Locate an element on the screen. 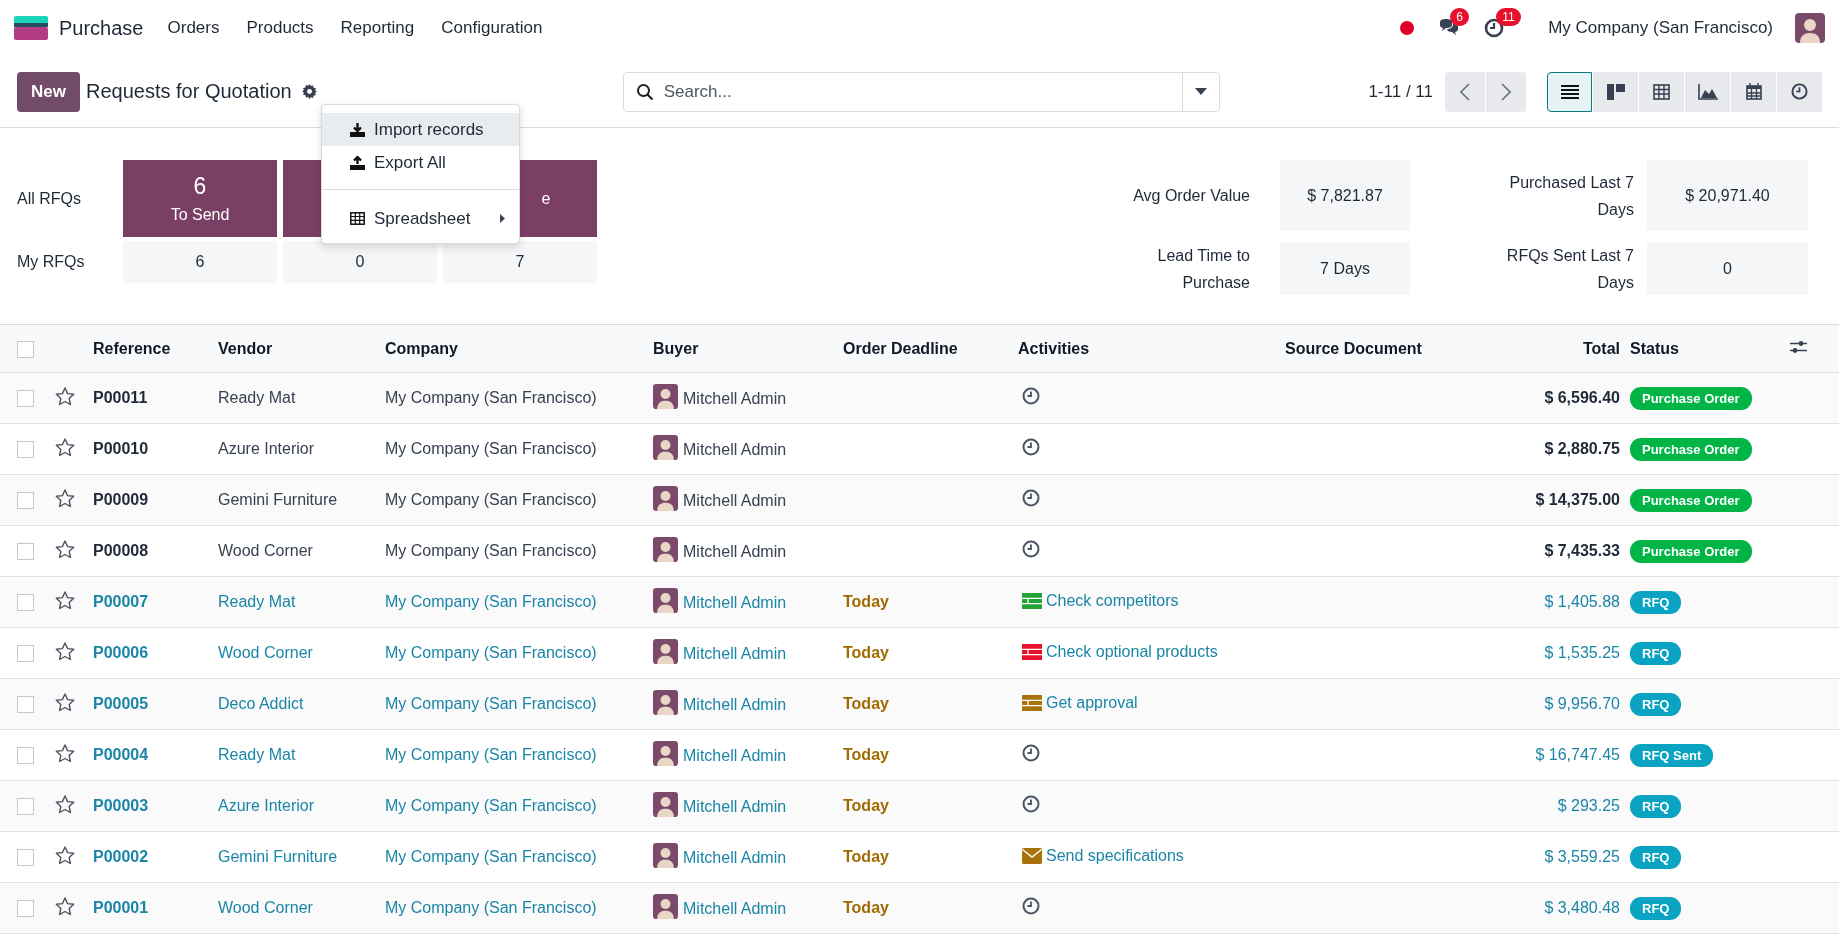  status-dot-icon is located at coordinates (1407, 28).